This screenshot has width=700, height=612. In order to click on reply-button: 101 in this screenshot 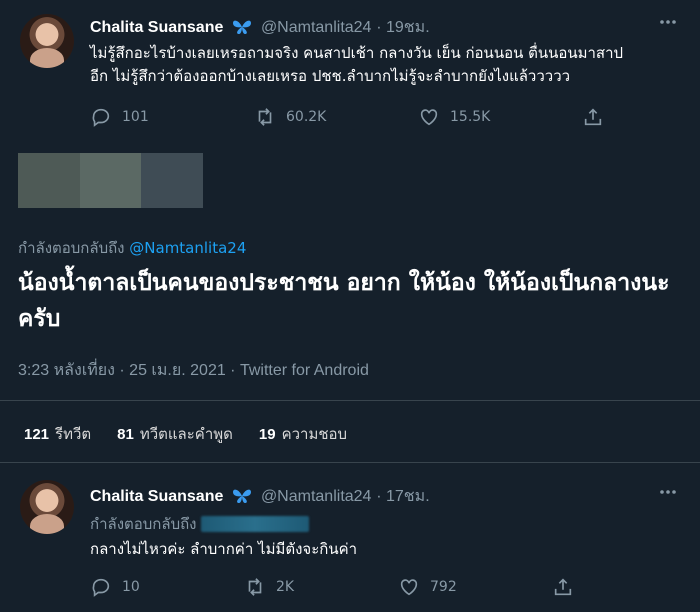, I will do `click(172, 117)`.